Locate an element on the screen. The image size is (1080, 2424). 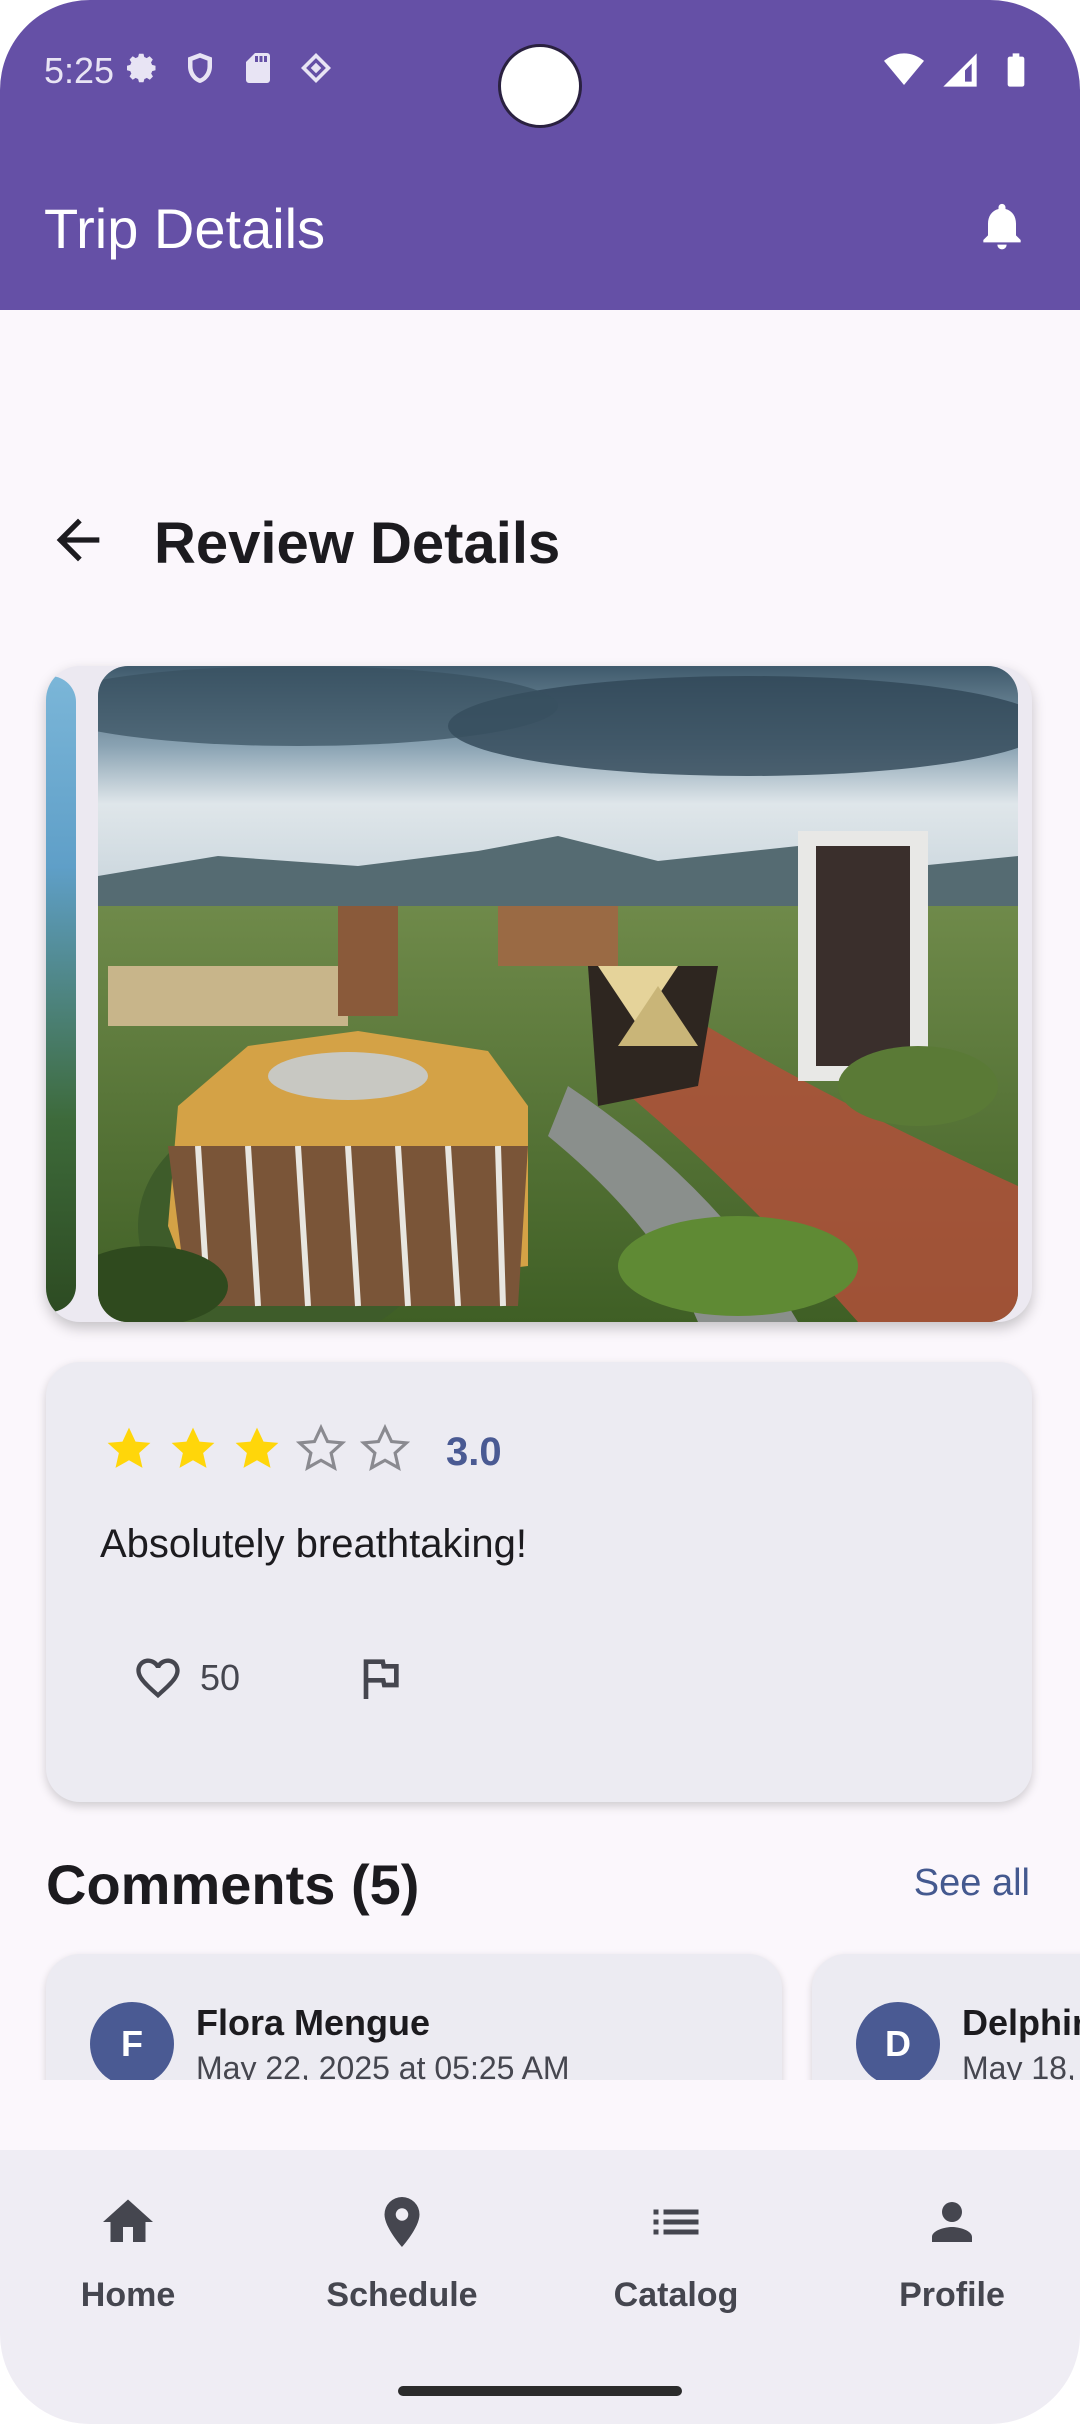
camera-cutout is located at coordinates (540, 86).